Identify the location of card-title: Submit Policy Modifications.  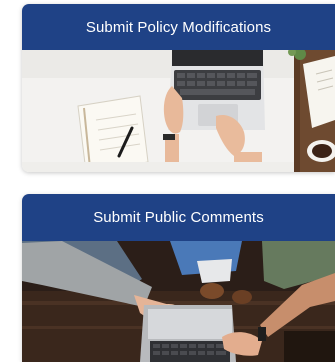
(178, 27).